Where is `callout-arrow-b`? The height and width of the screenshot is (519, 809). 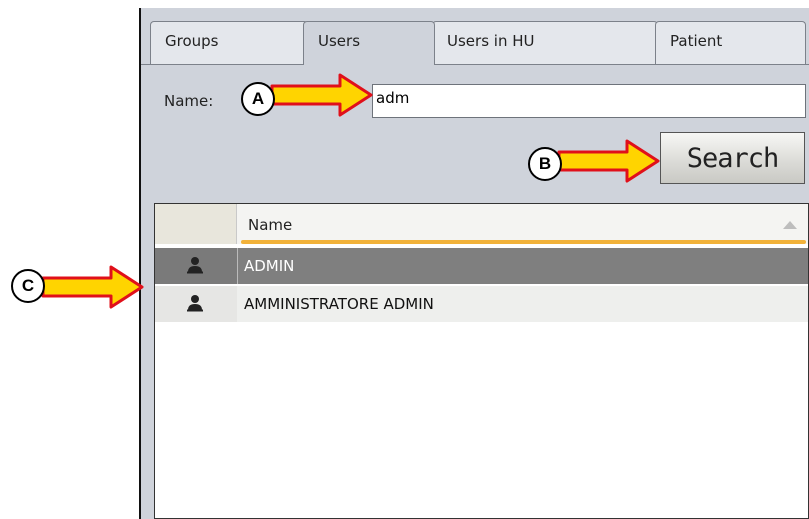
callout-arrow-b is located at coordinates (608, 161).